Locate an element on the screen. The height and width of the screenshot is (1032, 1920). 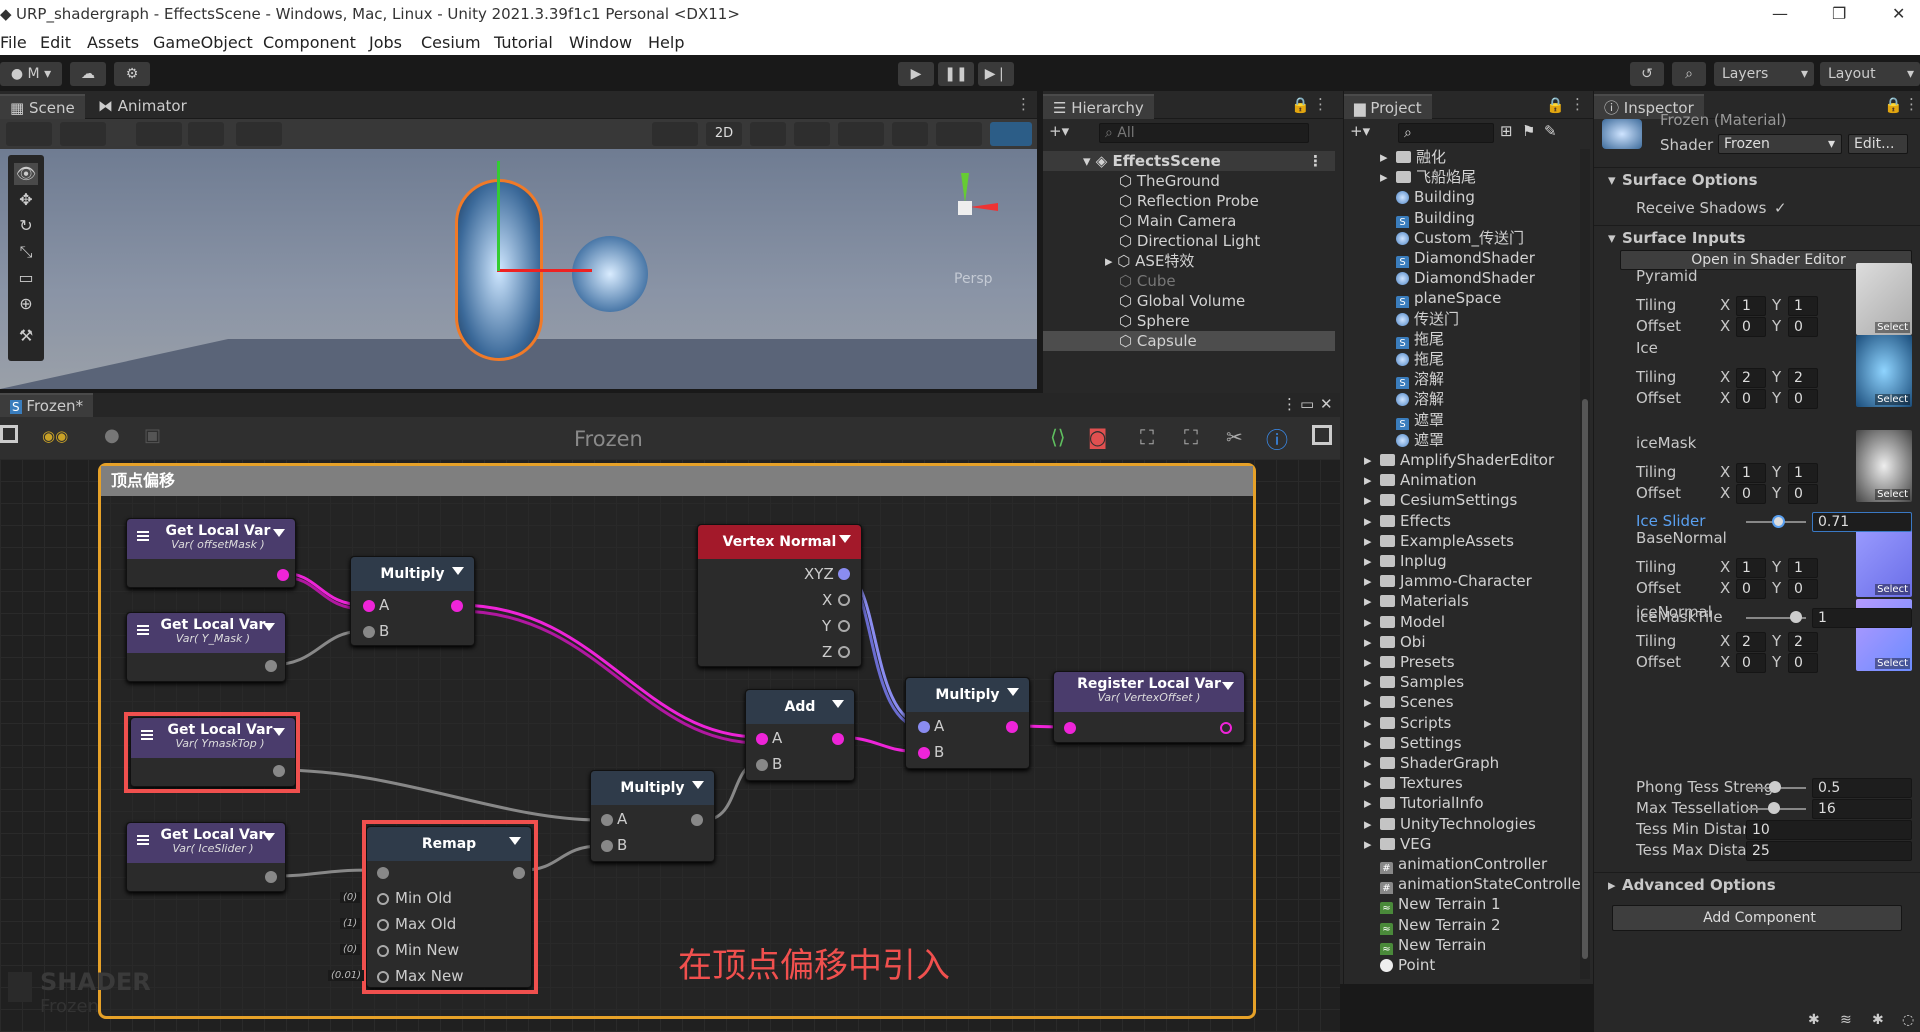
layers-dropdown: Layers ▾ is located at coordinates (1764, 74).